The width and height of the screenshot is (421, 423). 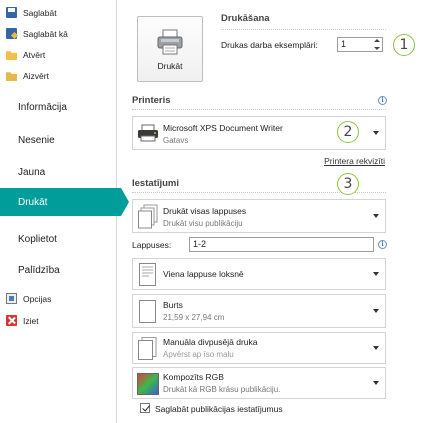 I want to click on paper-sub: 21,59 x 27,94 cm, so click(x=194, y=317).